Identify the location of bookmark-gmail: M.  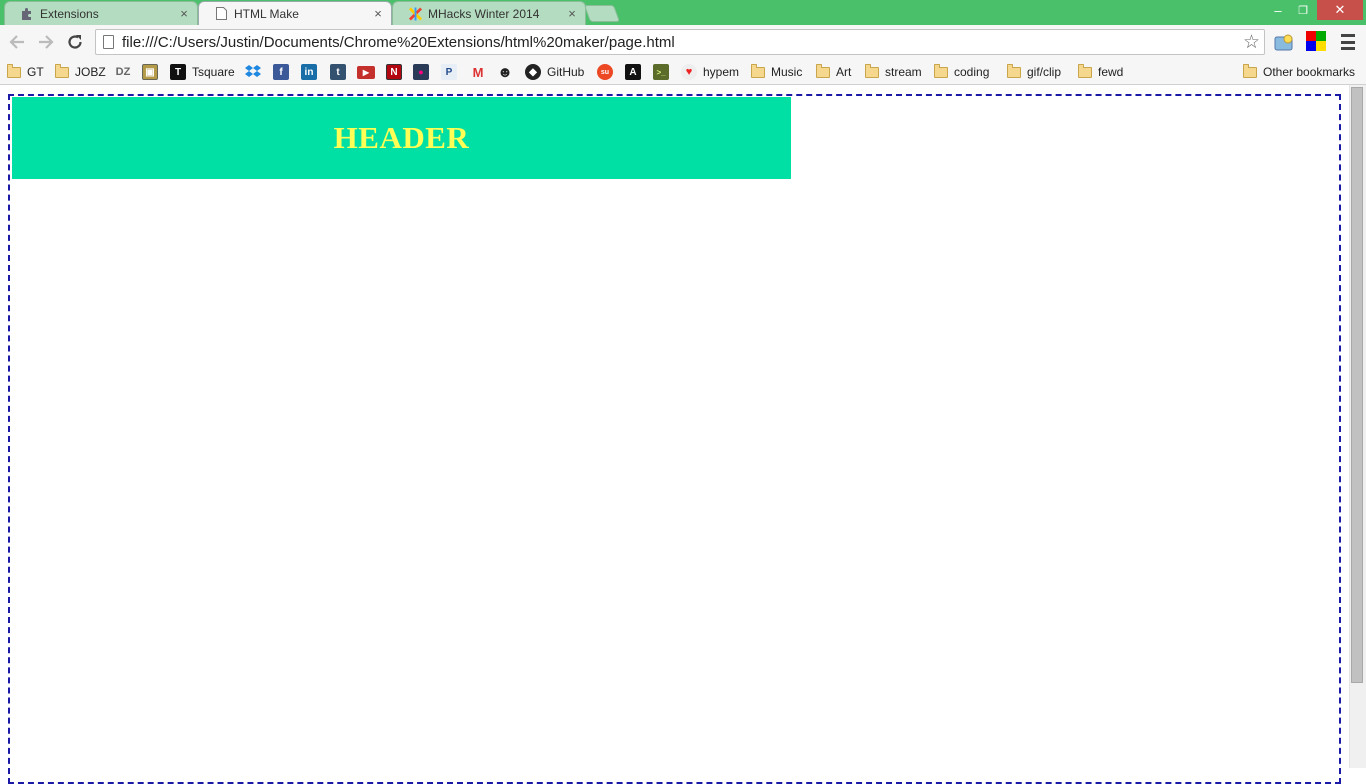
(481, 72).